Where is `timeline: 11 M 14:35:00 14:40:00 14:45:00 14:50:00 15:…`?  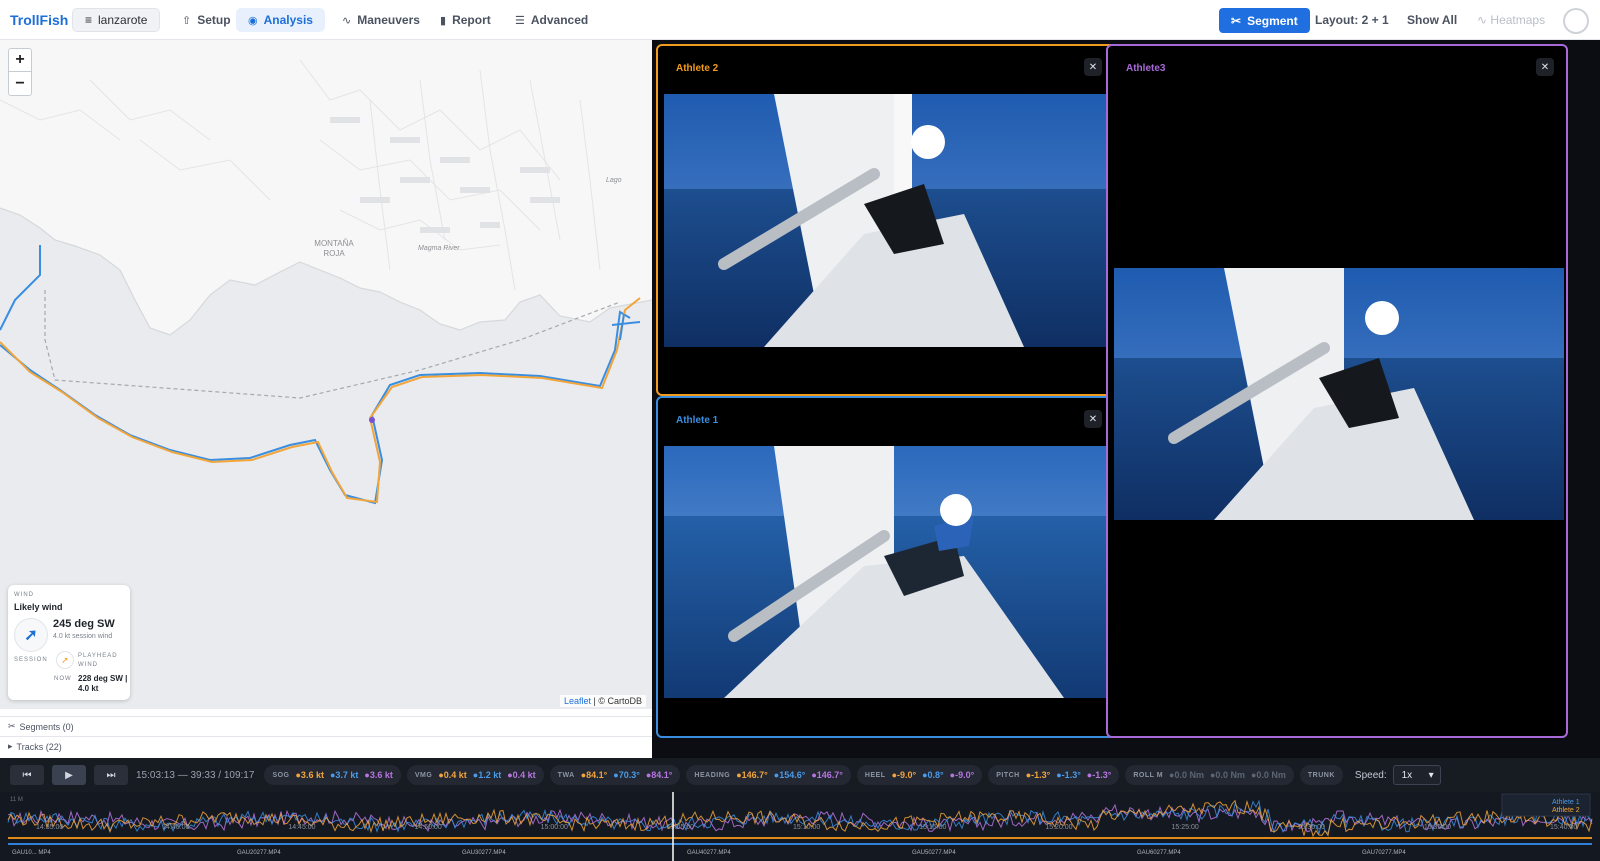
timeline: 11 M 14:35:00 14:40:00 14:45:00 14:50:00 15:… is located at coordinates (800, 826).